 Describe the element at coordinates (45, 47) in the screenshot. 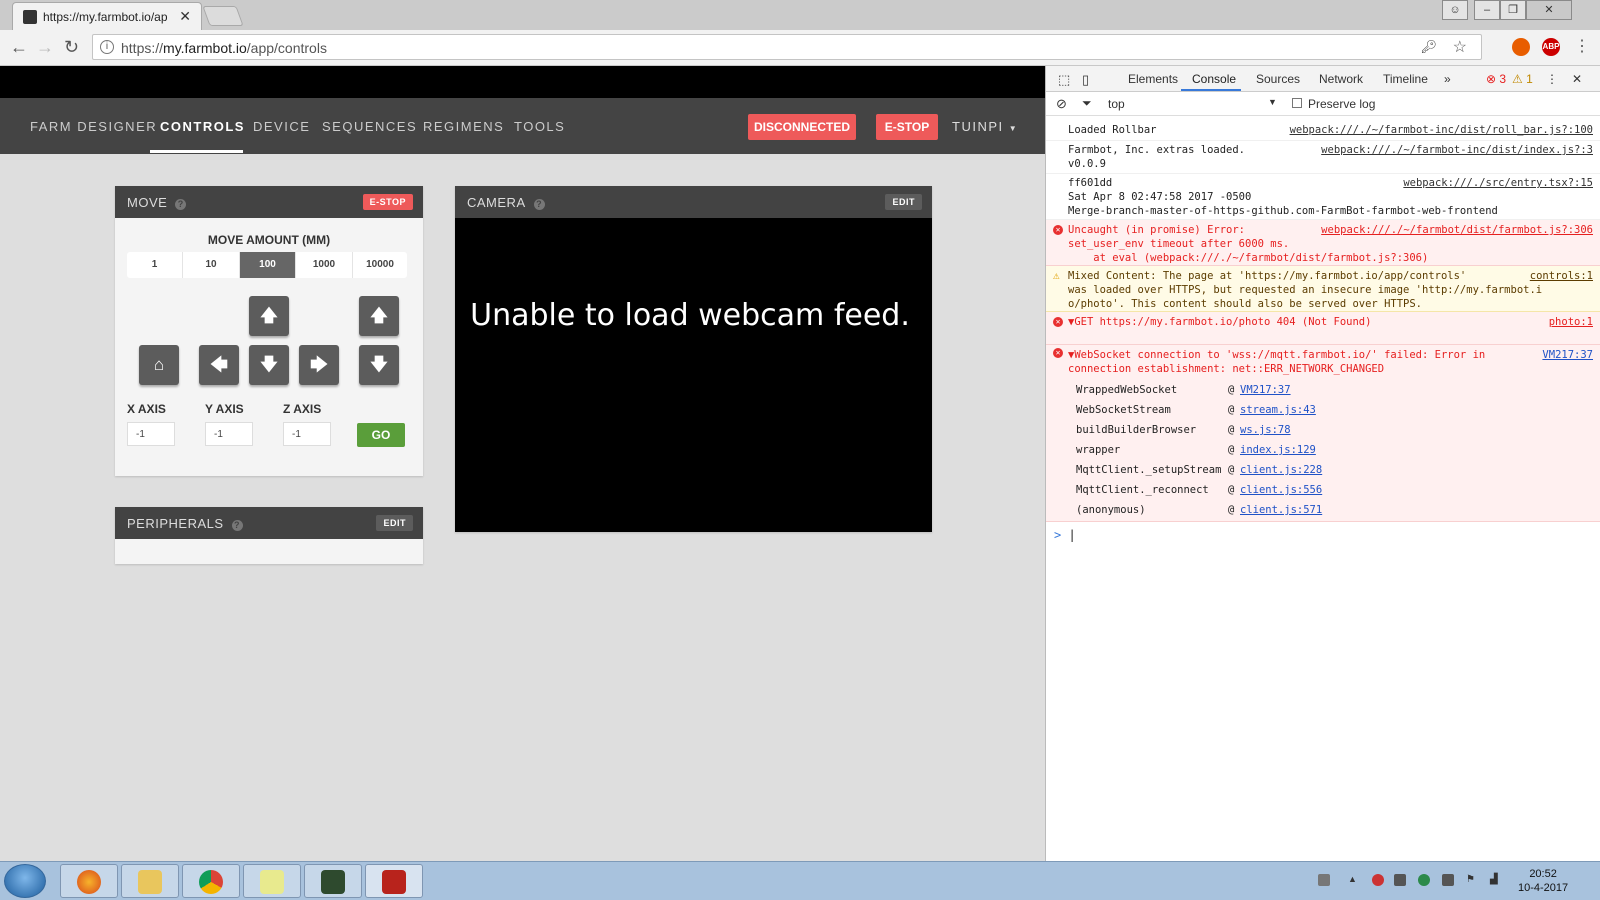

I see `forward-arrow-icon: →` at that location.